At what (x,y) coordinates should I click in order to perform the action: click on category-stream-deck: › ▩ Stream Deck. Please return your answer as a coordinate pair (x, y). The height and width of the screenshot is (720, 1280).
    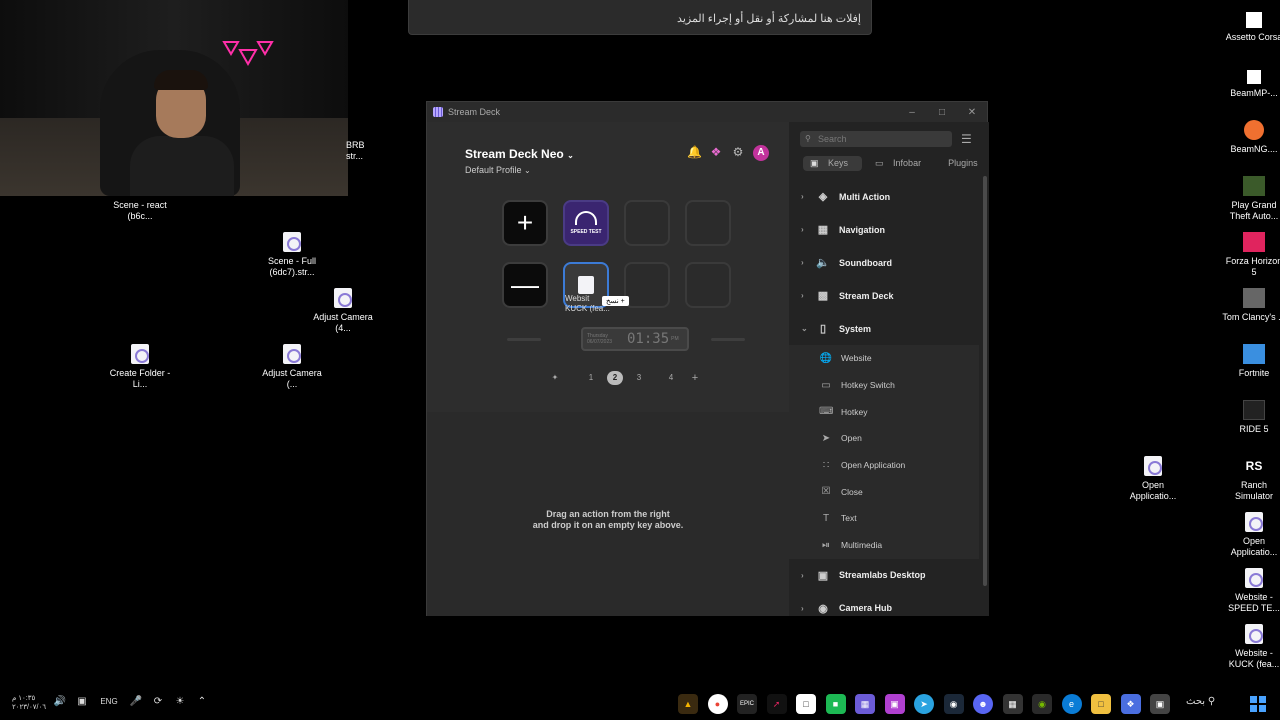
    Looking at the image, I should click on (884, 295).